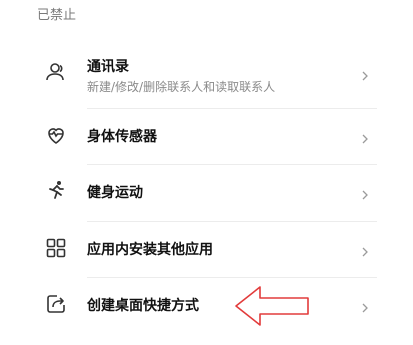 This screenshot has height=345, width=413. I want to click on permission-row-install-apps: 应用内安装其他应用, so click(206, 250).